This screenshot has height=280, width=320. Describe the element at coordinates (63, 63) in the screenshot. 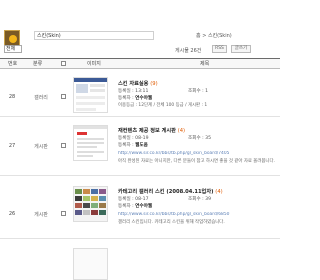

I see `select-all-checkbox` at that location.